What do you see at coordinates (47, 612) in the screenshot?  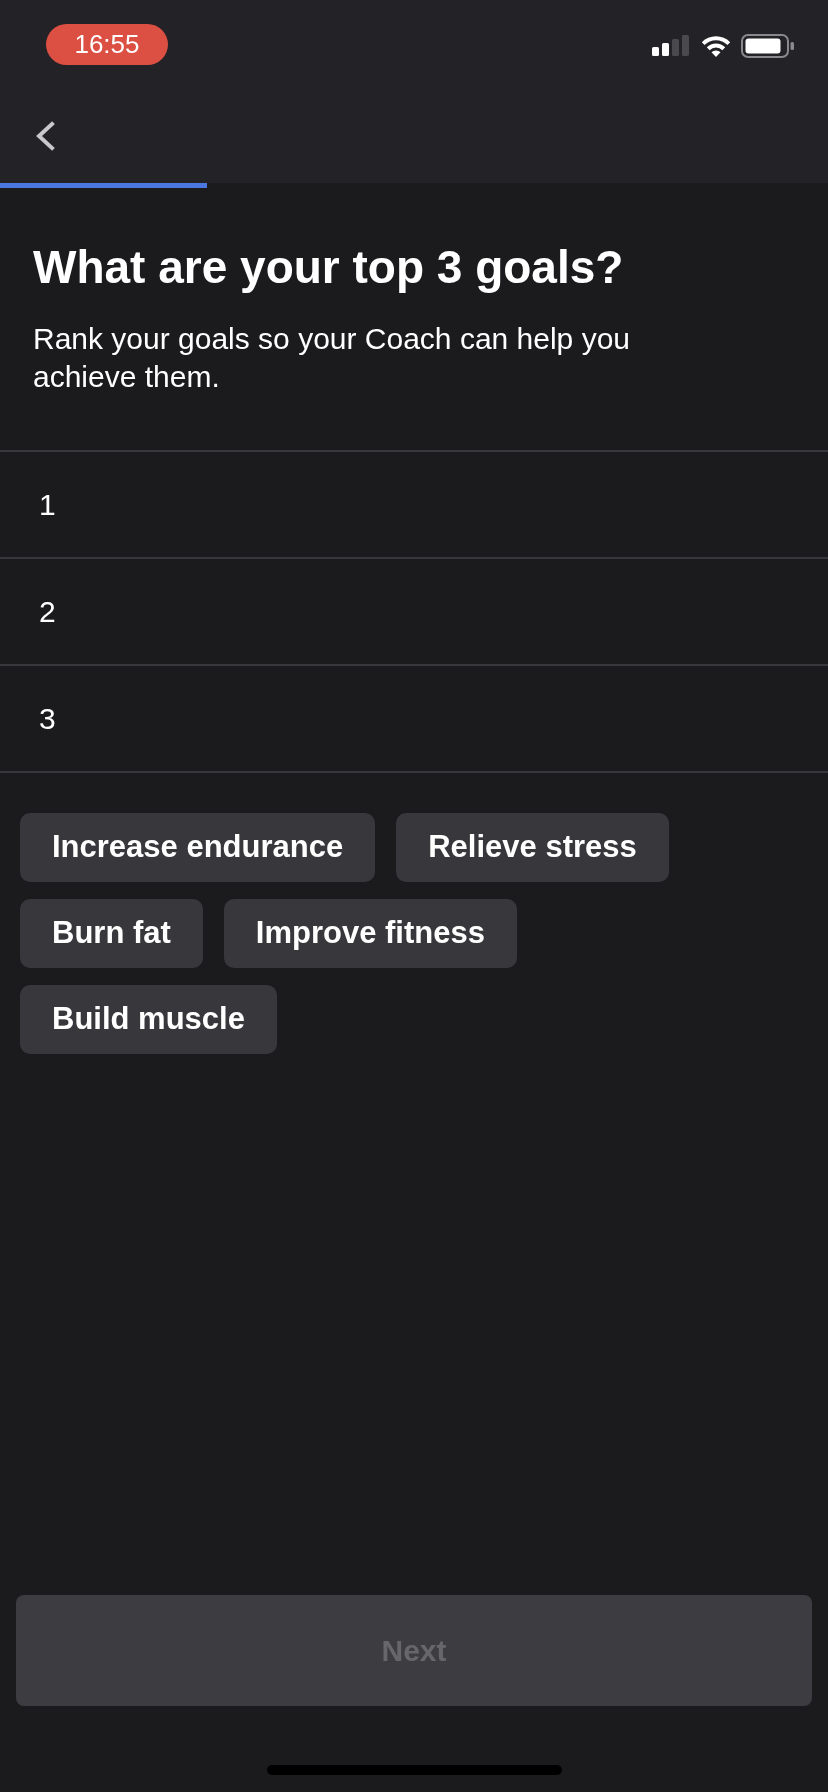 I see `rank-number: 2` at bounding box center [47, 612].